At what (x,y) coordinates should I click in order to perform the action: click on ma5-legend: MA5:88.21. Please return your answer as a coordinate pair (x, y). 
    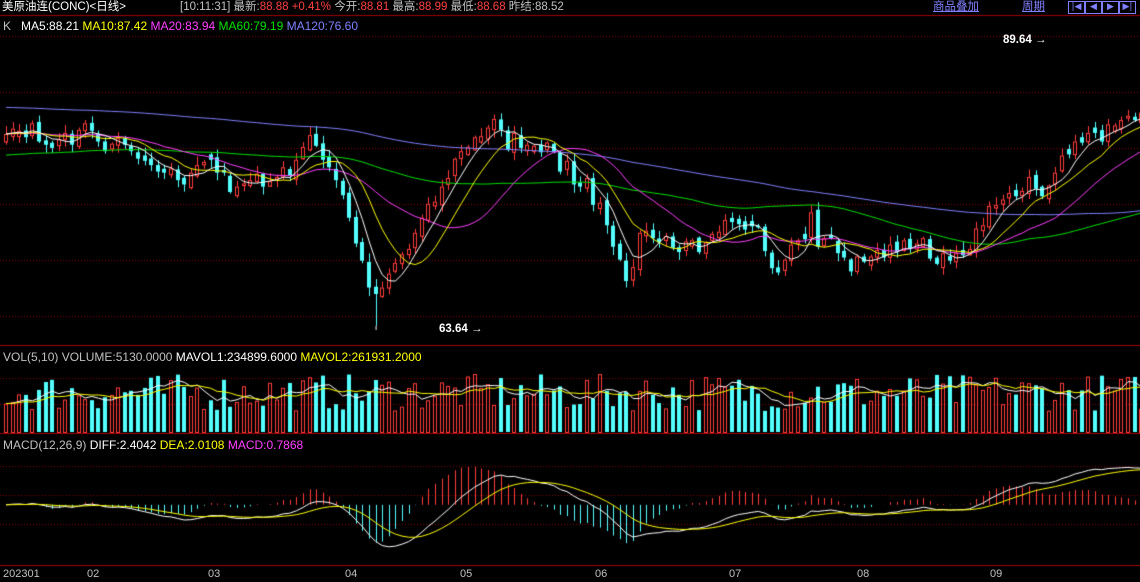
    Looking at the image, I should click on (50, 26).